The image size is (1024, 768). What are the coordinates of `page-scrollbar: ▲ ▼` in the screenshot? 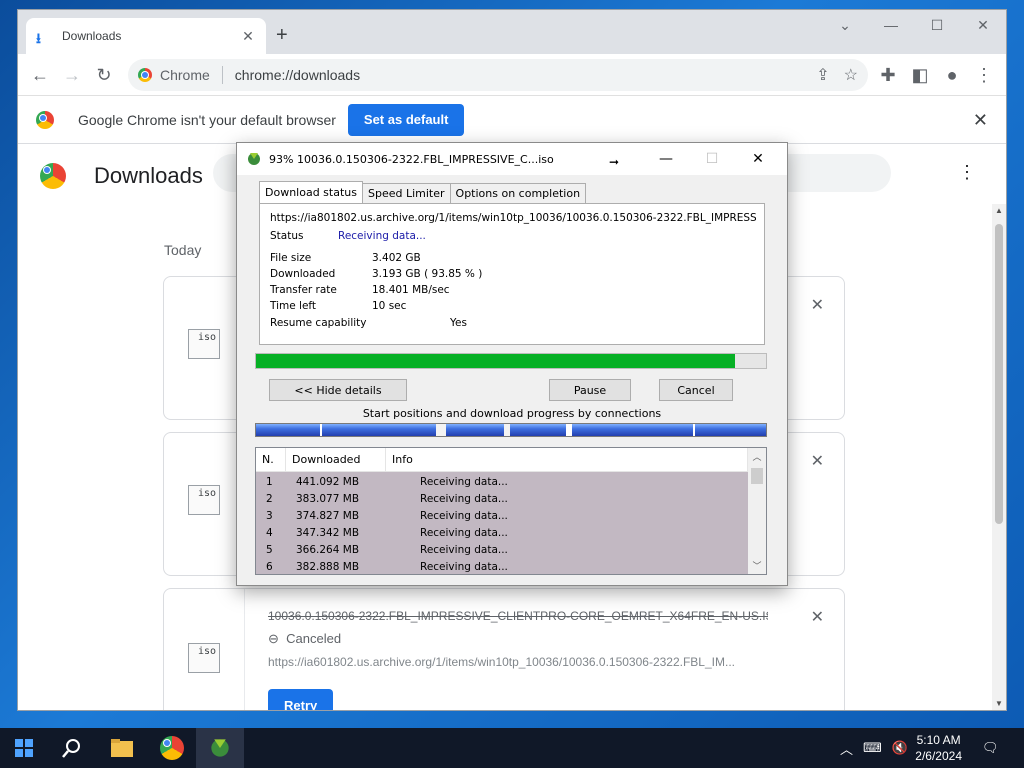 It's located at (999, 457).